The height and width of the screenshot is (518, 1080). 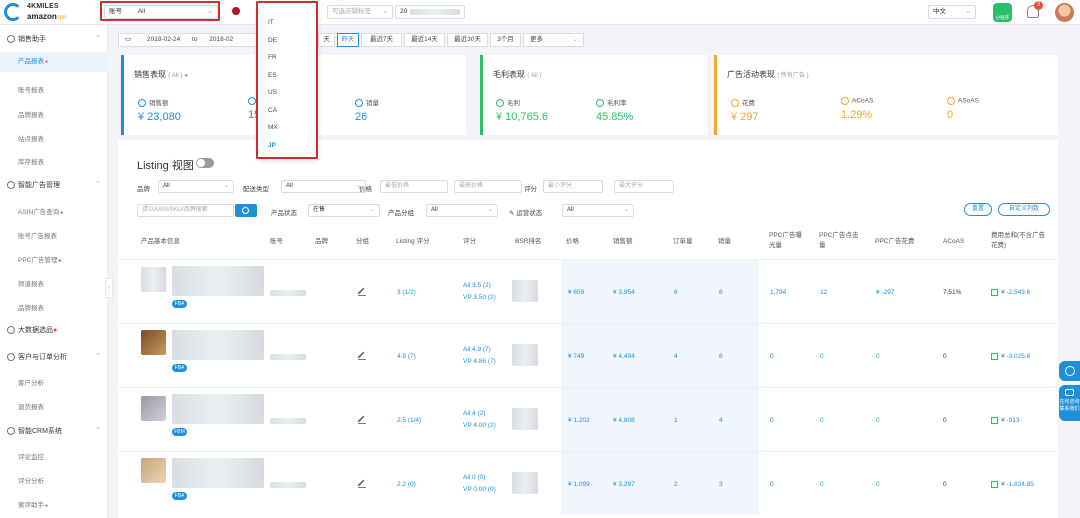 I want to click on price-min-input: 最低价格, so click(x=414, y=186).